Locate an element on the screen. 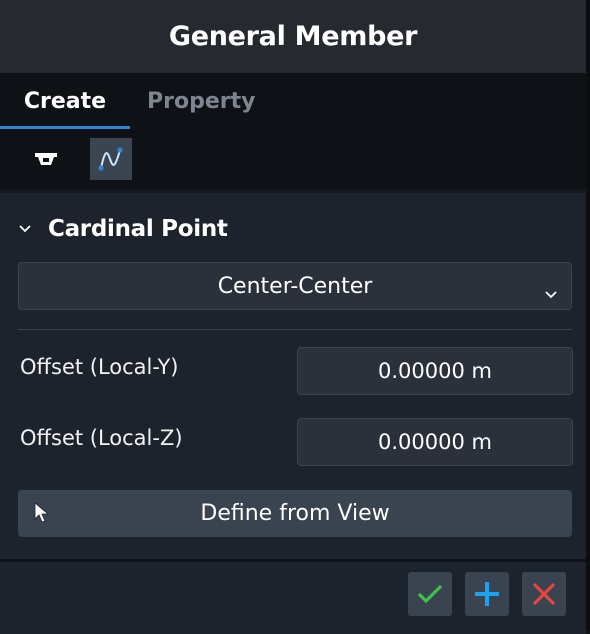 The height and width of the screenshot is (634, 590). curve-member-icon is located at coordinates (110, 159).